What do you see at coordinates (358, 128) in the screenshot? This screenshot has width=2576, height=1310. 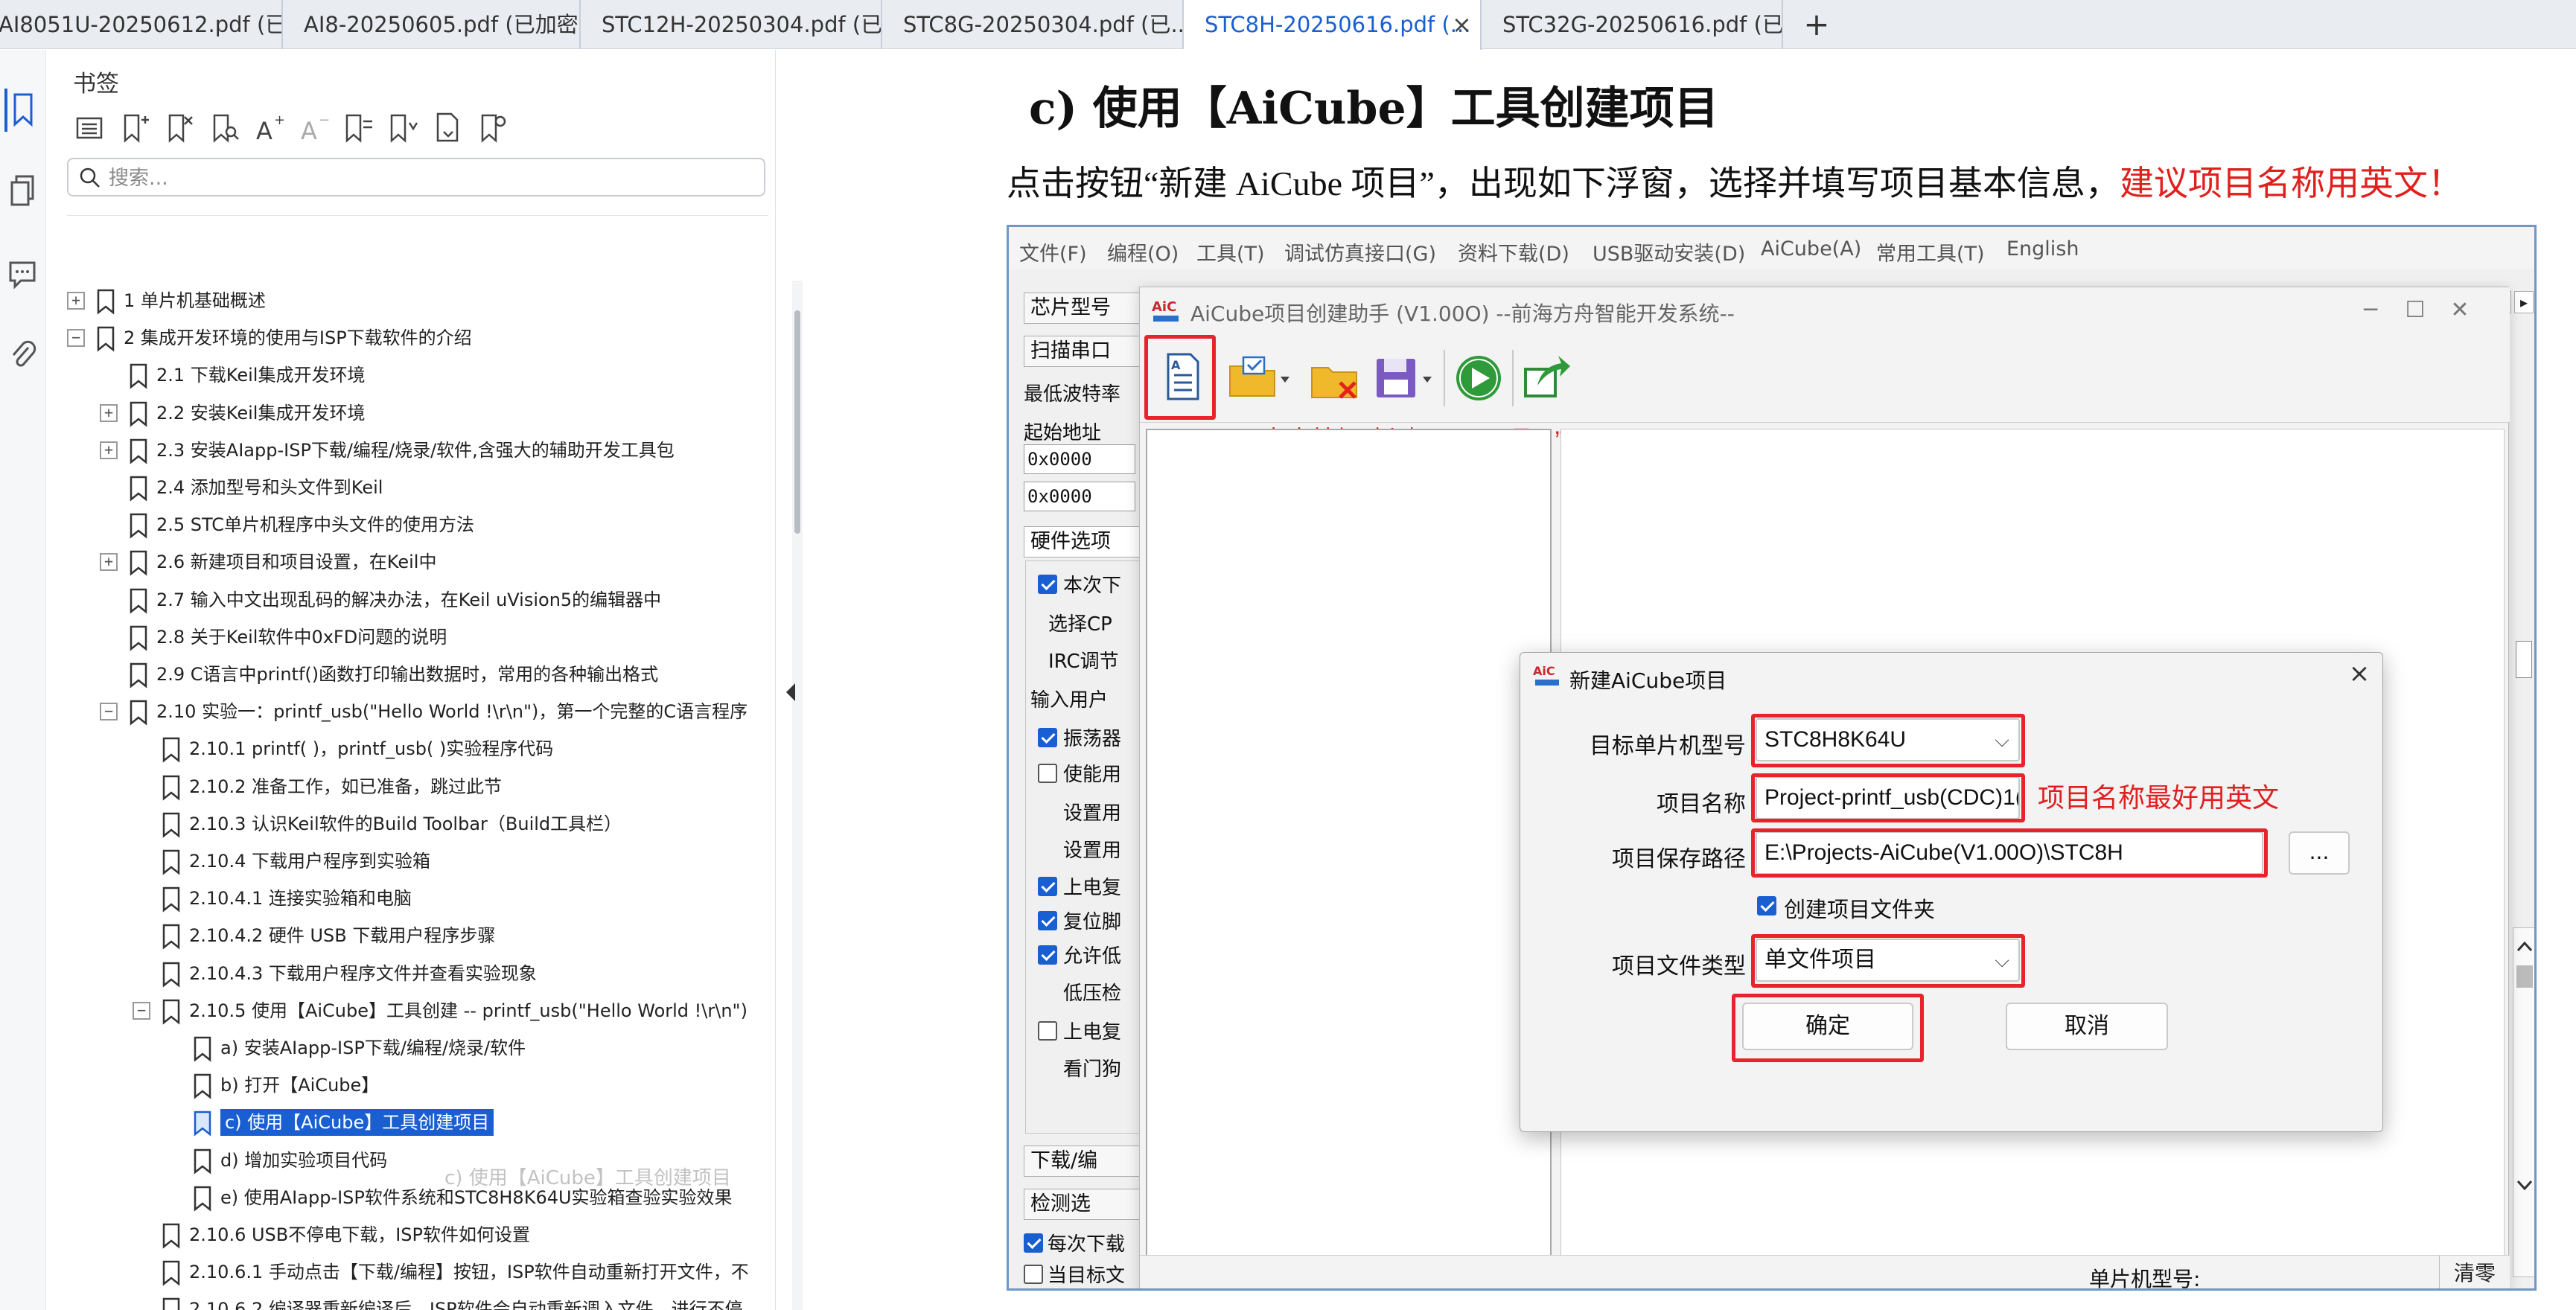 I see `expand-all-icon` at bounding box center [358, 128].